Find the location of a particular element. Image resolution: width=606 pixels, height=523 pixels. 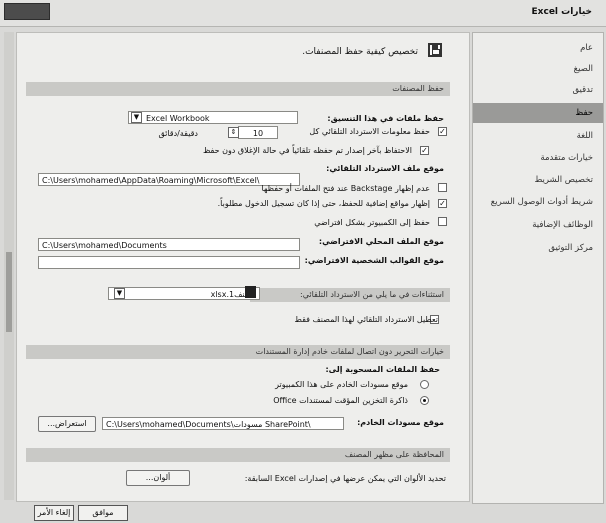

window-title: خيارات Excel is located at coordinates (561, 12).